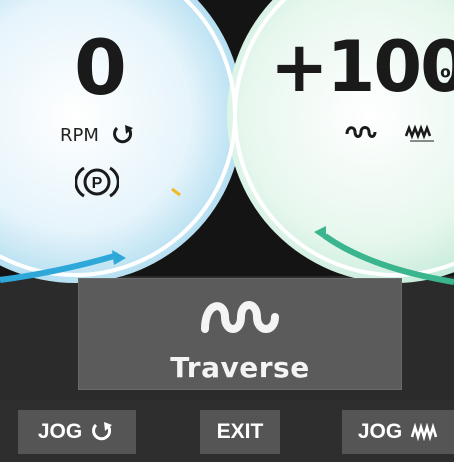 This screenshot has width=454, height=462. I want to click on jog-rotate-label: JOG, so click(60, 431).